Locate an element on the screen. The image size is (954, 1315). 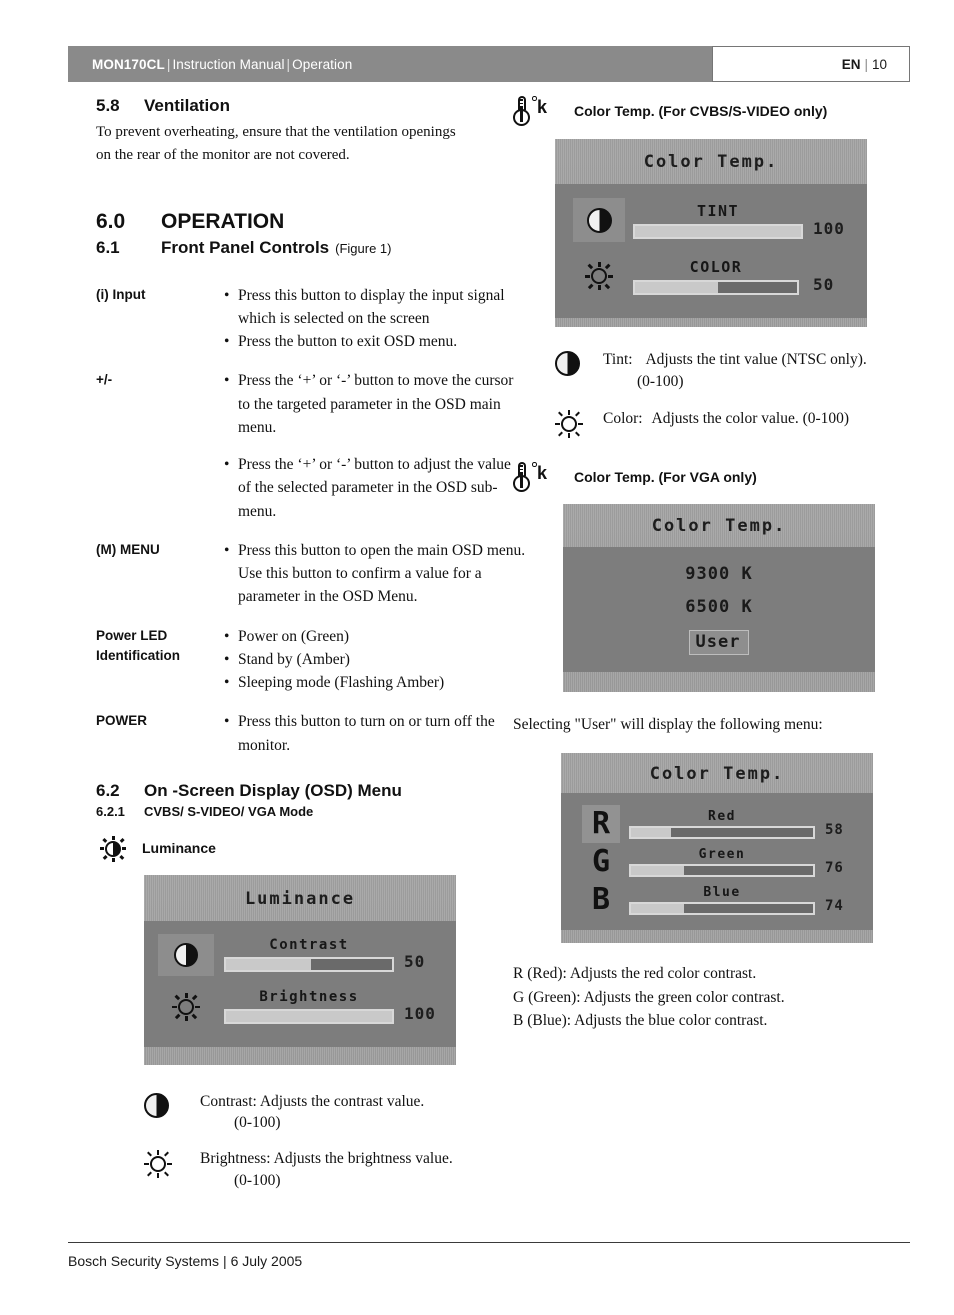
legend-contrast-text: Contrast: Adjusts the contrast value. is located at coordinates (312, 1101).